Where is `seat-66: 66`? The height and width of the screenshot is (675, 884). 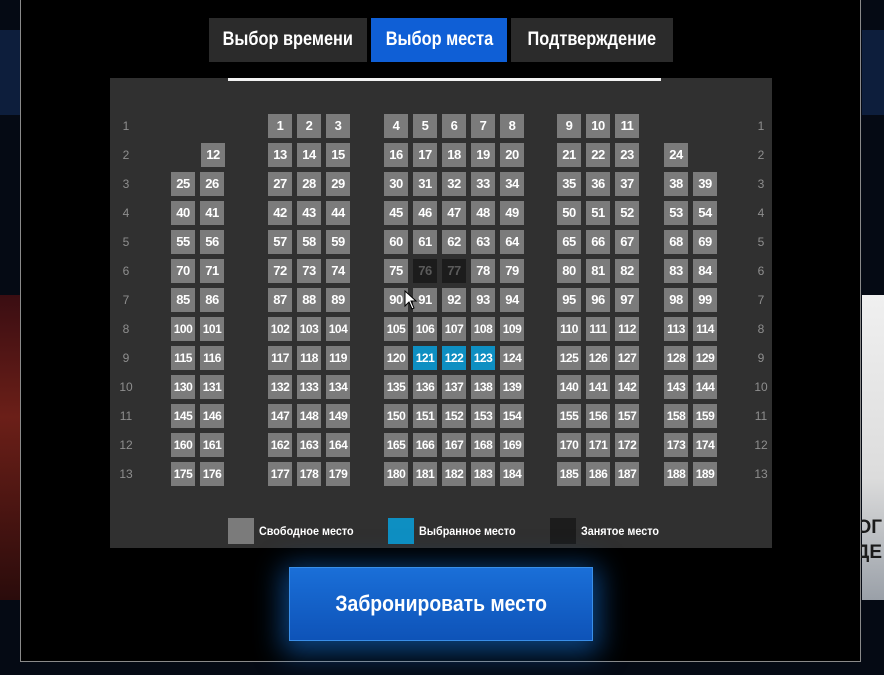
seat-66: 66 is located at coordinates (598, 242).